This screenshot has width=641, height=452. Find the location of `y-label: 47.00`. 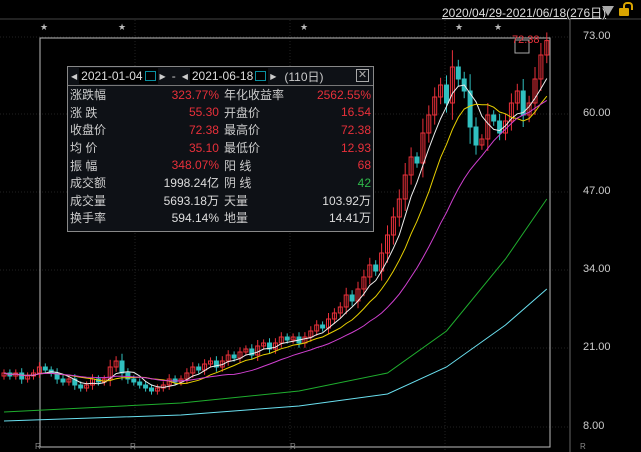

y-label: 47.00 is located at coordinates (597, 191).